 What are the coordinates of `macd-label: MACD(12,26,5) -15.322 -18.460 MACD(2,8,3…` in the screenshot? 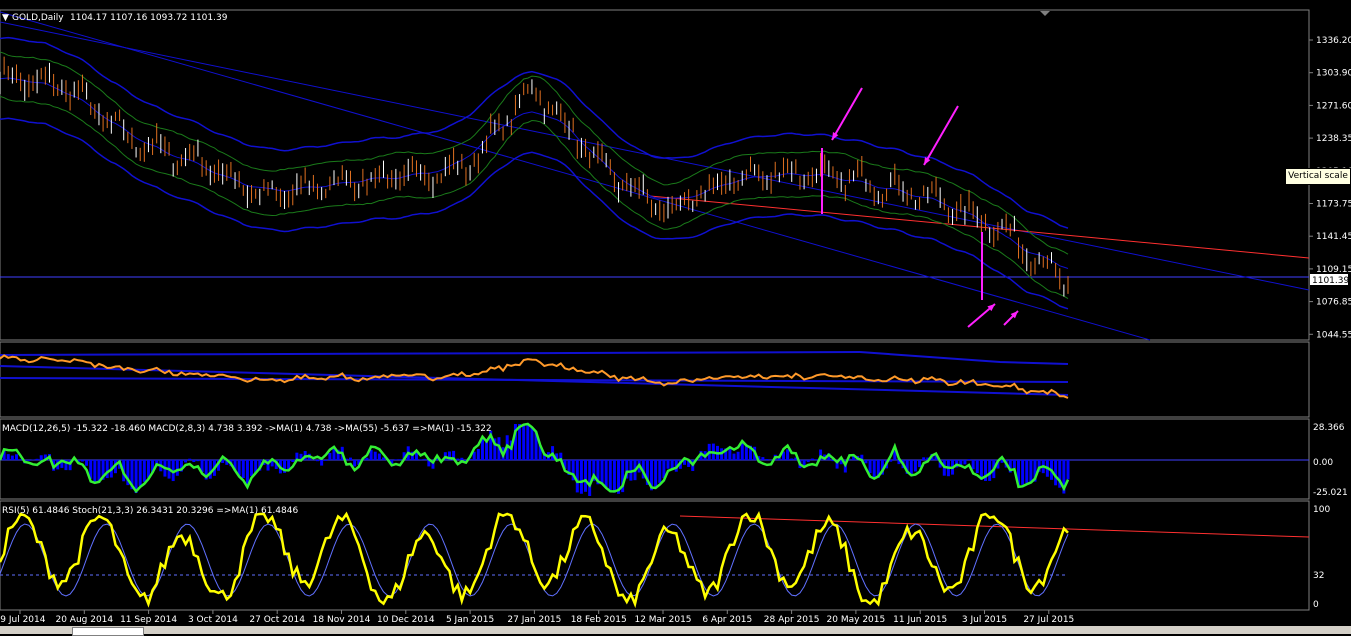 It's located at (247, 429).